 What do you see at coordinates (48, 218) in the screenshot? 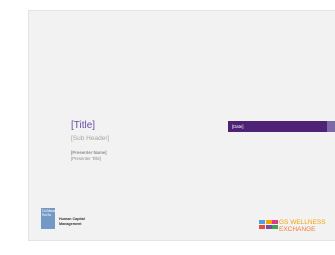
I see `goldman-sachs-logo-icon: Goldman Sachs` at bounding box center [48, 218].